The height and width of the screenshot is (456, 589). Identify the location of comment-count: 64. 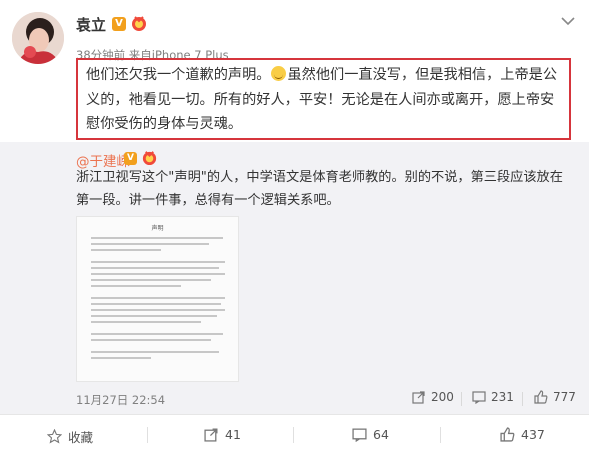
(381, 434).